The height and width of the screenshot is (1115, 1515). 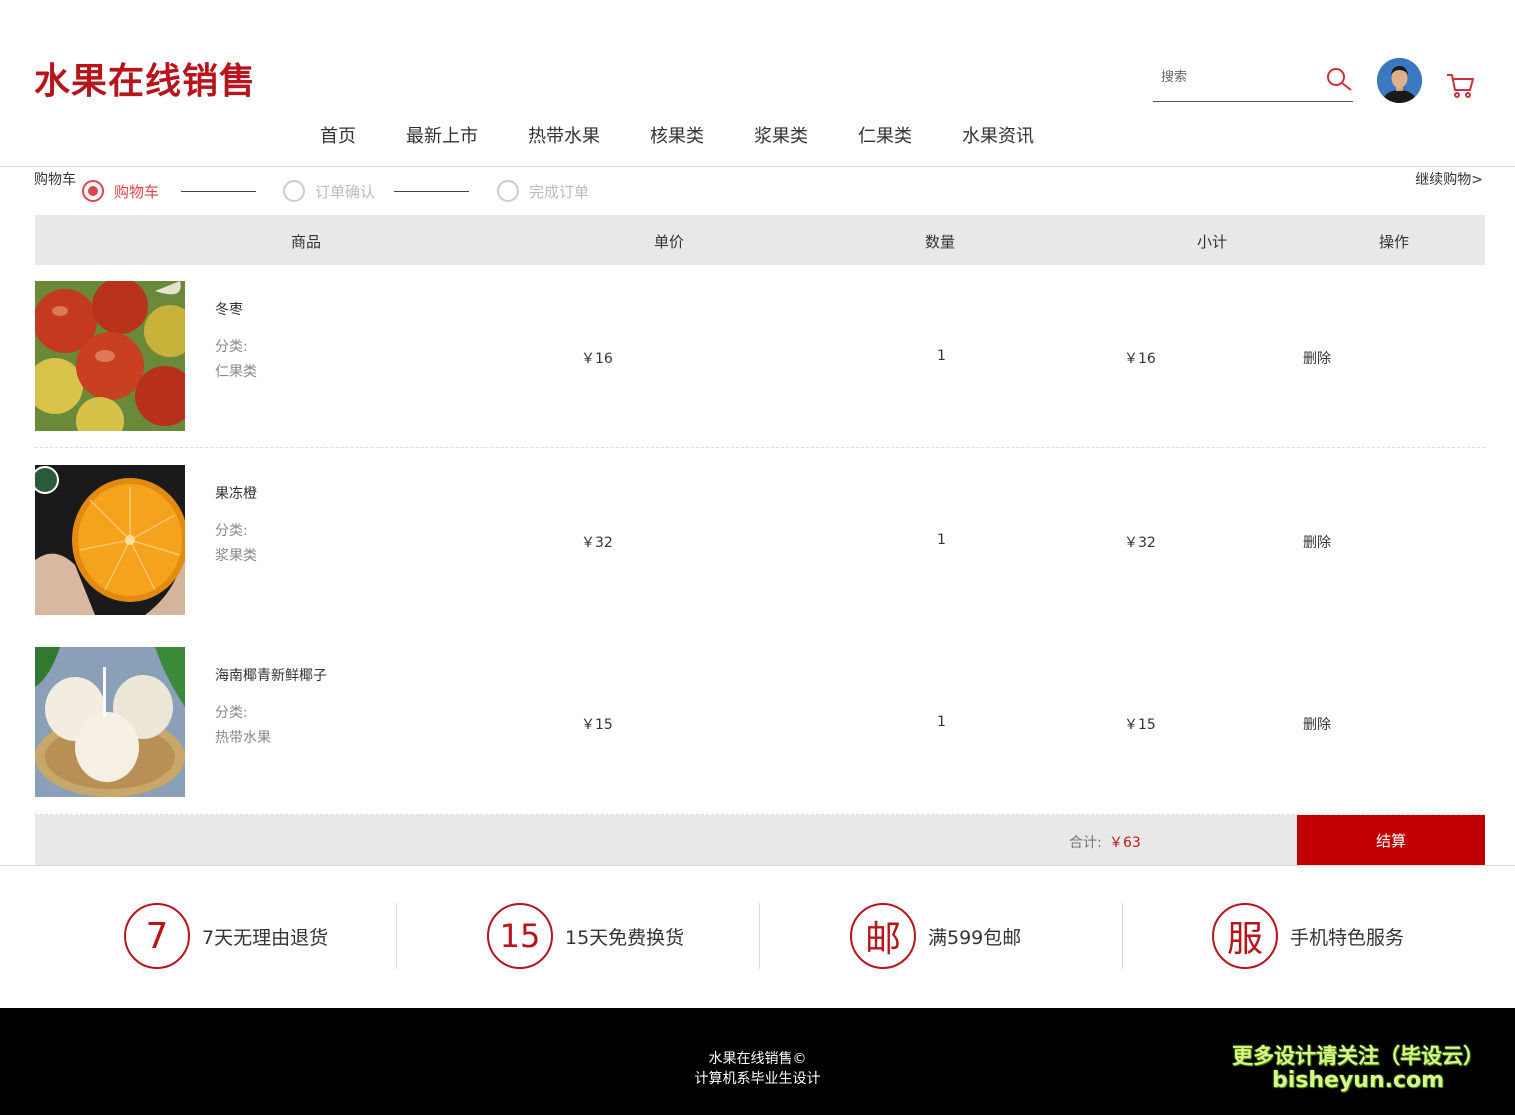 I want to click on jujube-image, so click(x=110, y=356).